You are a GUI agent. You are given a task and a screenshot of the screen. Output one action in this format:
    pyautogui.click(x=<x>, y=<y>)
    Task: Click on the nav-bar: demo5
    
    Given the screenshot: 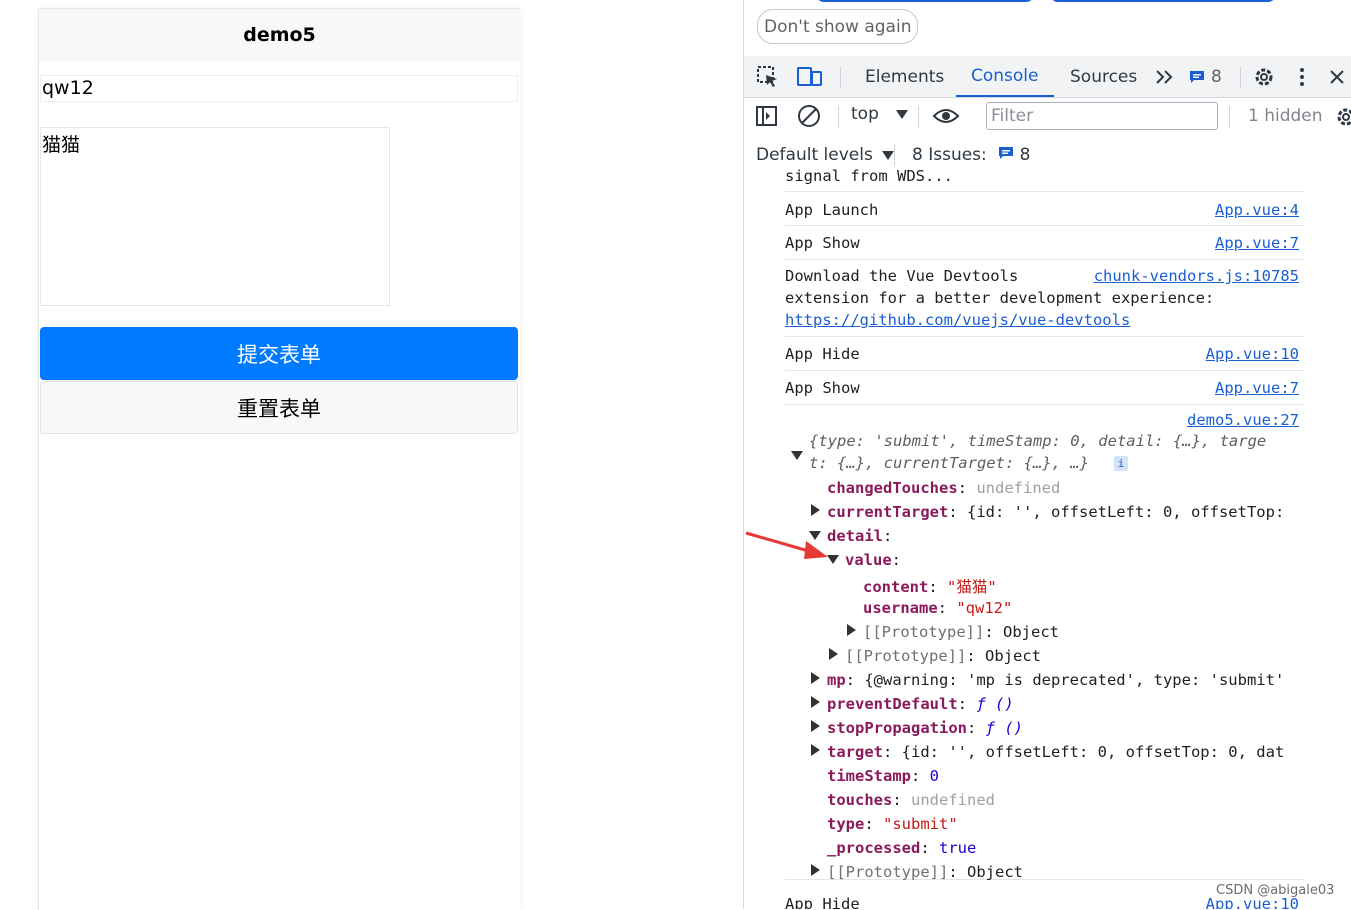 What is the action you would take?
    pyautogui.click(x=279, y=35)
    